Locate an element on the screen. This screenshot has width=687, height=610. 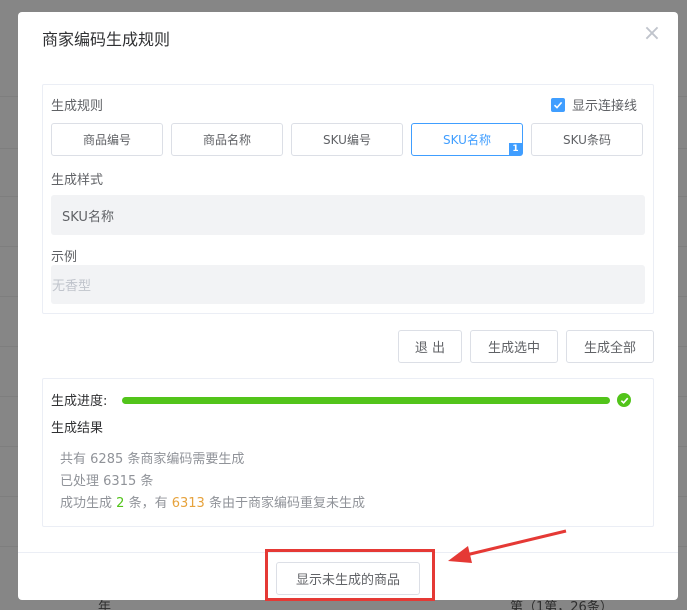
rule-button-sku-barcode: SKU条码 is located at coordinates (587, 139).